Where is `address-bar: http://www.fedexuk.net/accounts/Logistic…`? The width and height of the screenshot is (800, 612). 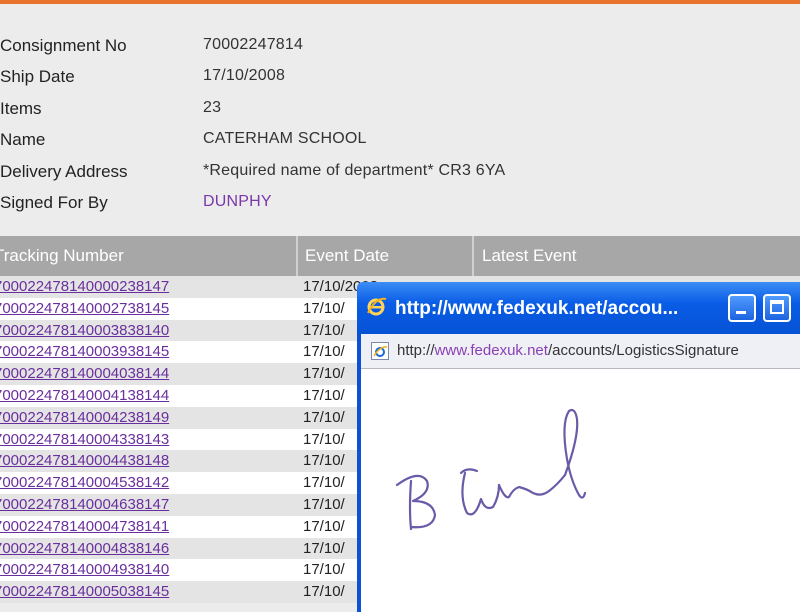 address-bar: http://www.fedexuk.net/accounts/Logistic… is located at coordinates (580, 351).